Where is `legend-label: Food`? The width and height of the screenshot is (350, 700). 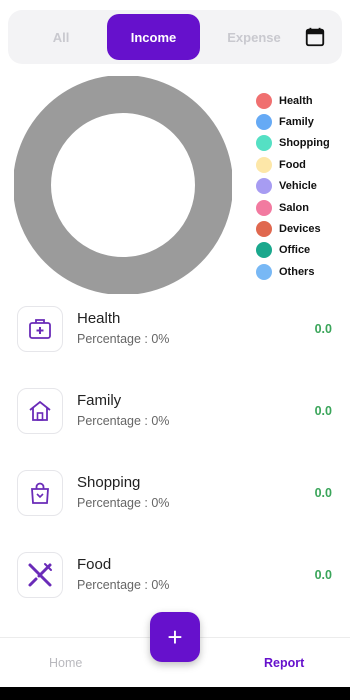
legend-label: Food is located at coordinates (292, 164).